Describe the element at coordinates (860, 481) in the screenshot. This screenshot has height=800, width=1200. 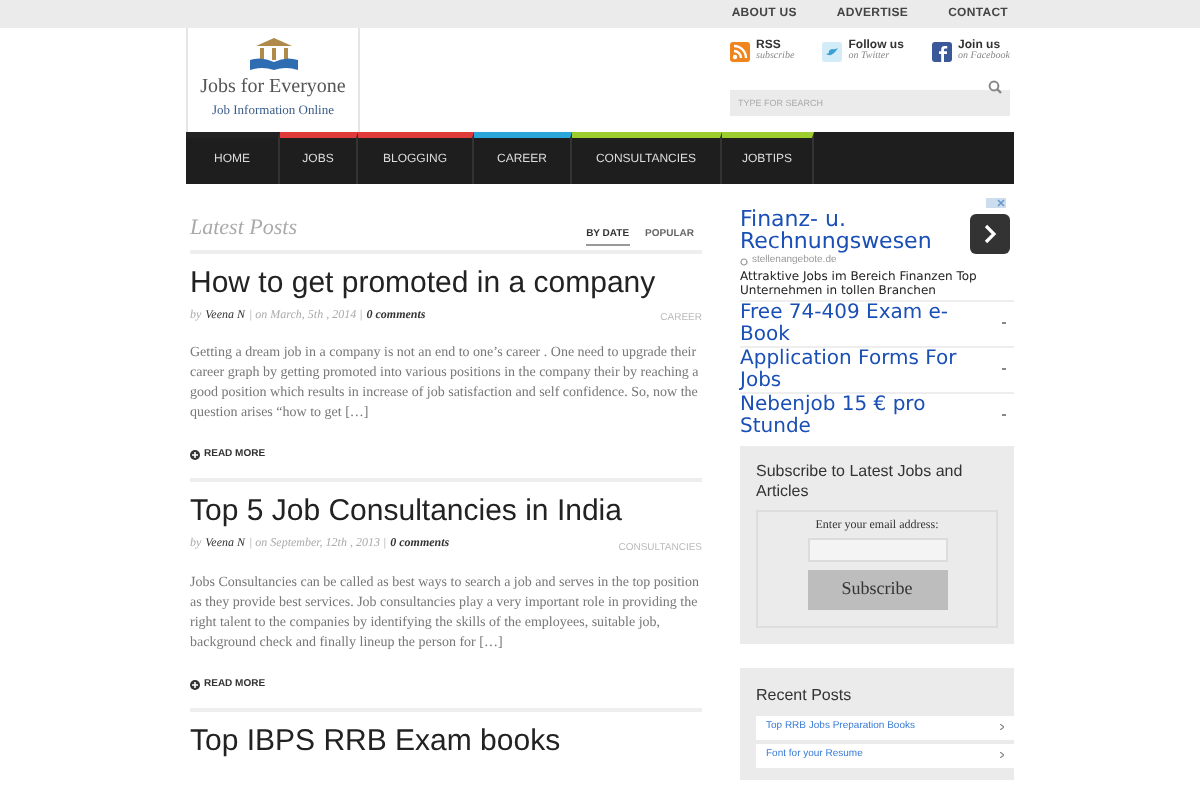
I see `panel-title: Subscribe to Latest Jobs and Articles` at that location.